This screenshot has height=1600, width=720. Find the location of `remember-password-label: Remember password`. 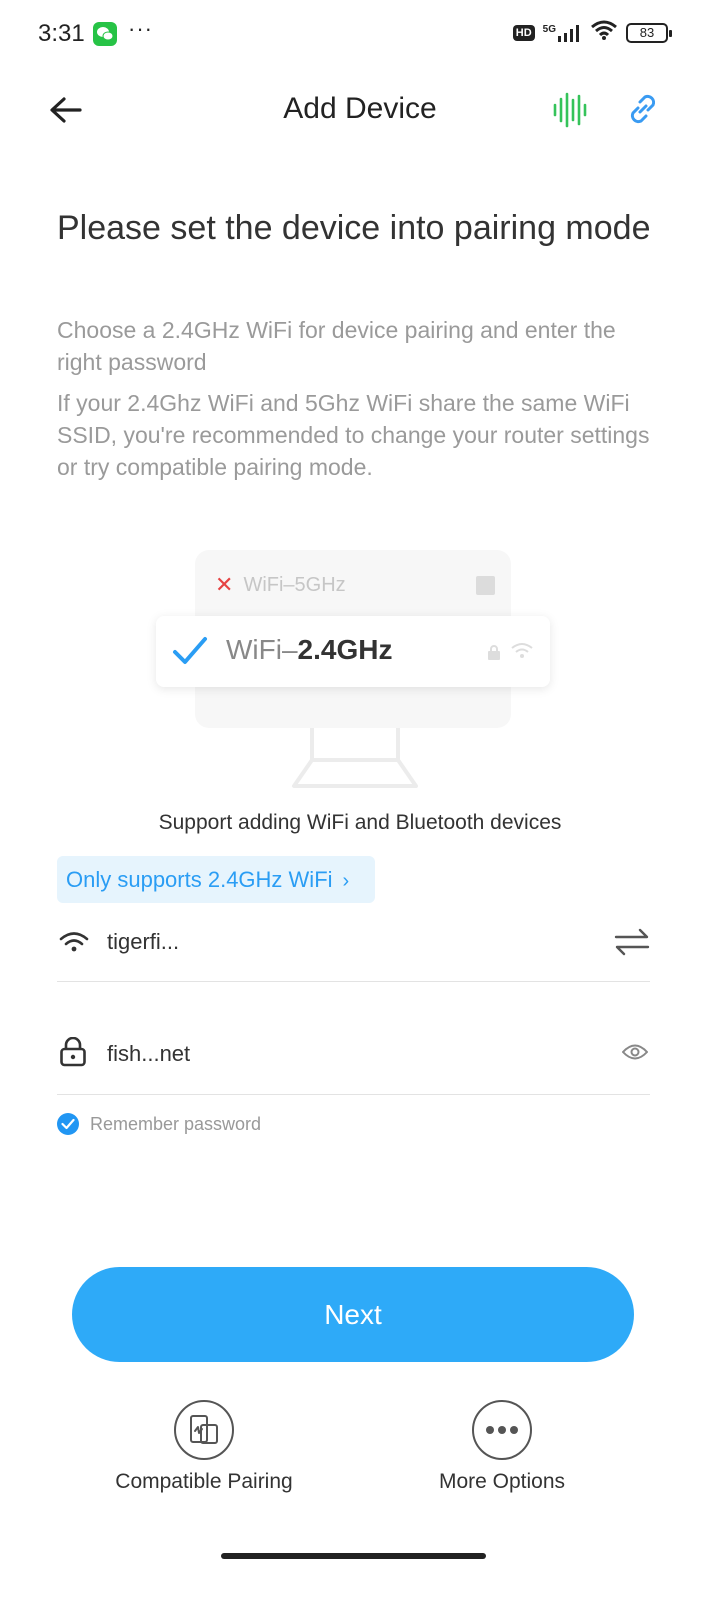

remember-password-label: Remember password is located at coordinates (176, 1123).